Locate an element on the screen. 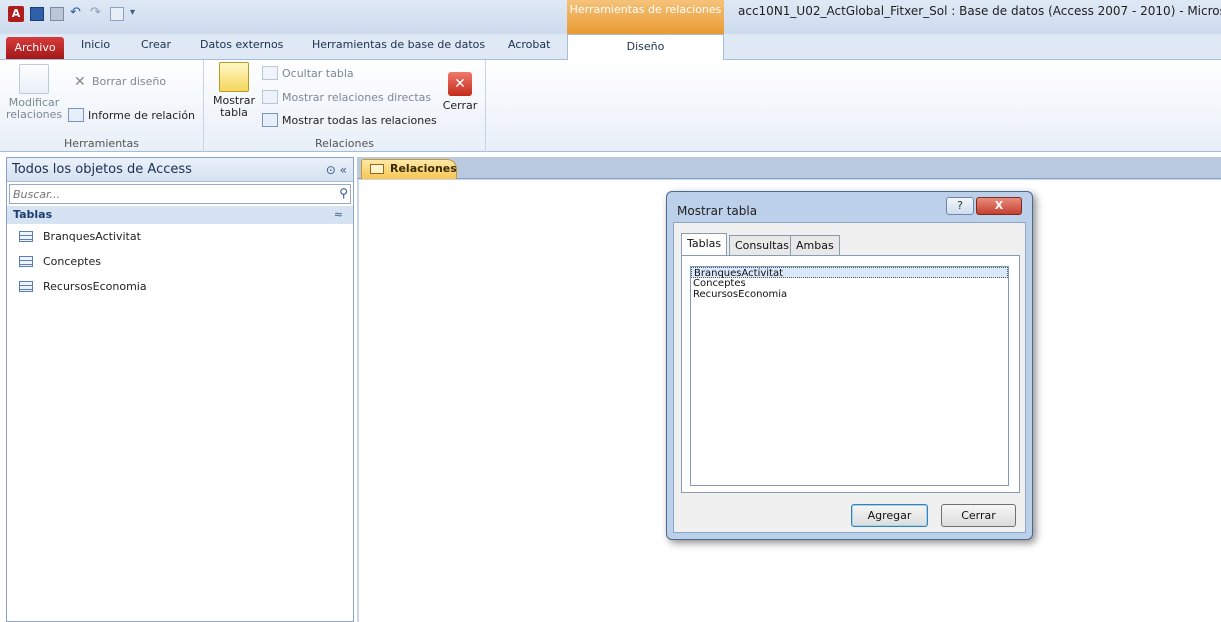 The height and width of the screenshot is (622, 1221). clear-x-icon: ✕ is located at coordinates (80, 82).